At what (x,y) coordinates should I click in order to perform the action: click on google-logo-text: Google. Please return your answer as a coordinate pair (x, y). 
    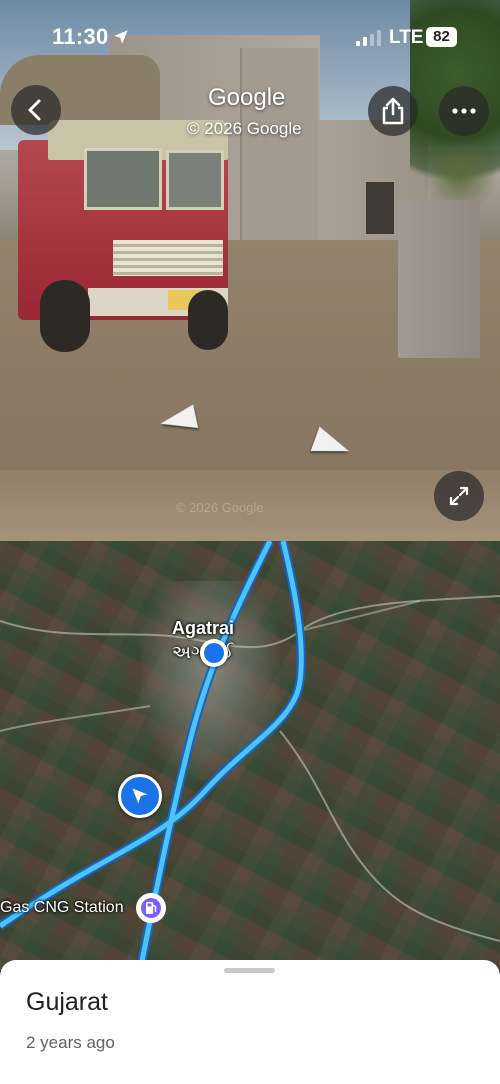
    Looking at the image, I should click on (247, 97).